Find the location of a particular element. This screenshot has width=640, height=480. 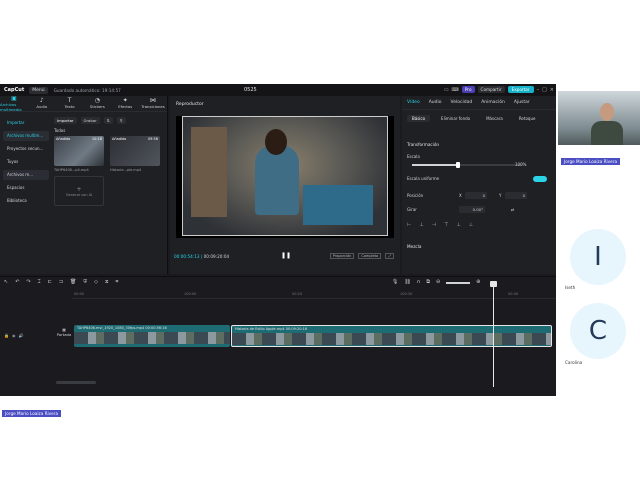

tool-transitions: ⋈ Transiciones is located at coordinates (153, 103).